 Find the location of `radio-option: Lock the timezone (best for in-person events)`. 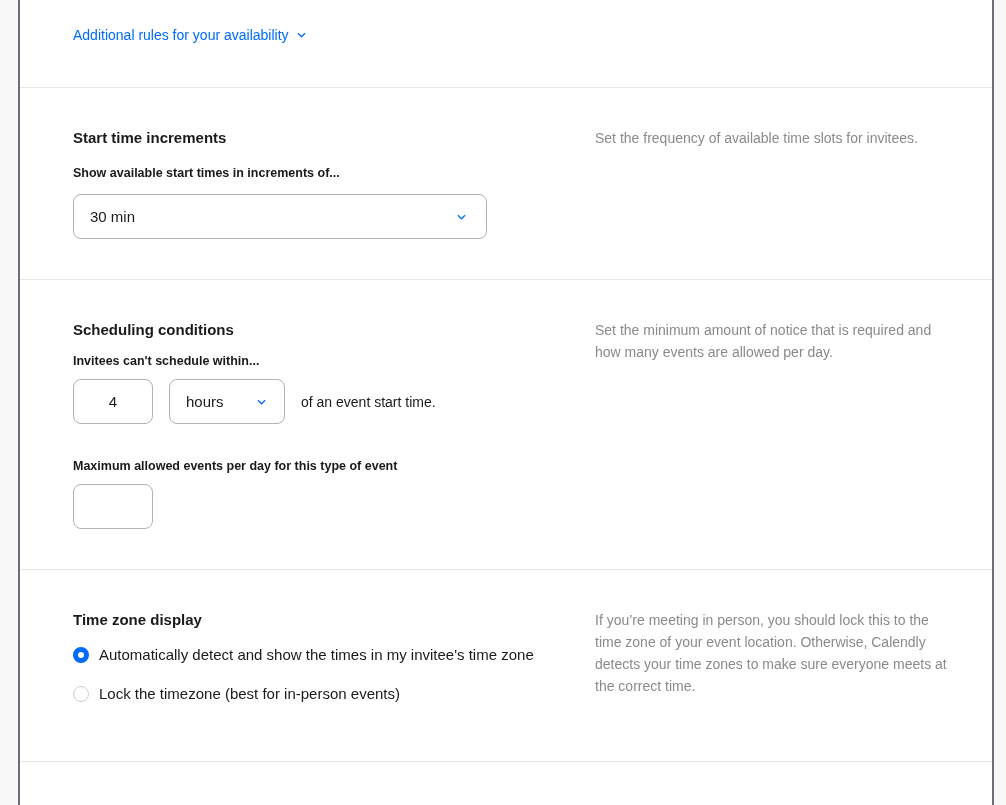

radio-option: Lock the timezone (best for in-person events) is located at coordinates (334, 694).